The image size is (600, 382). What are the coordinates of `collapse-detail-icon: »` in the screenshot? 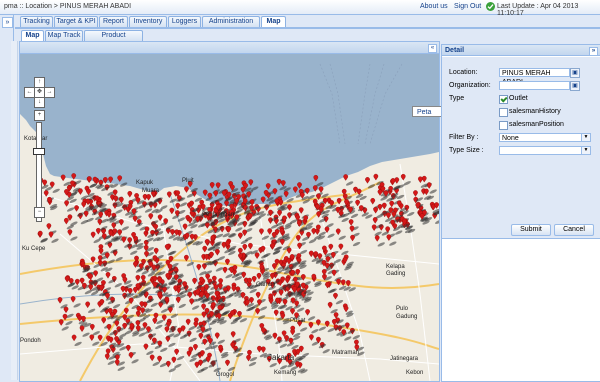 It's located at (593, 51).